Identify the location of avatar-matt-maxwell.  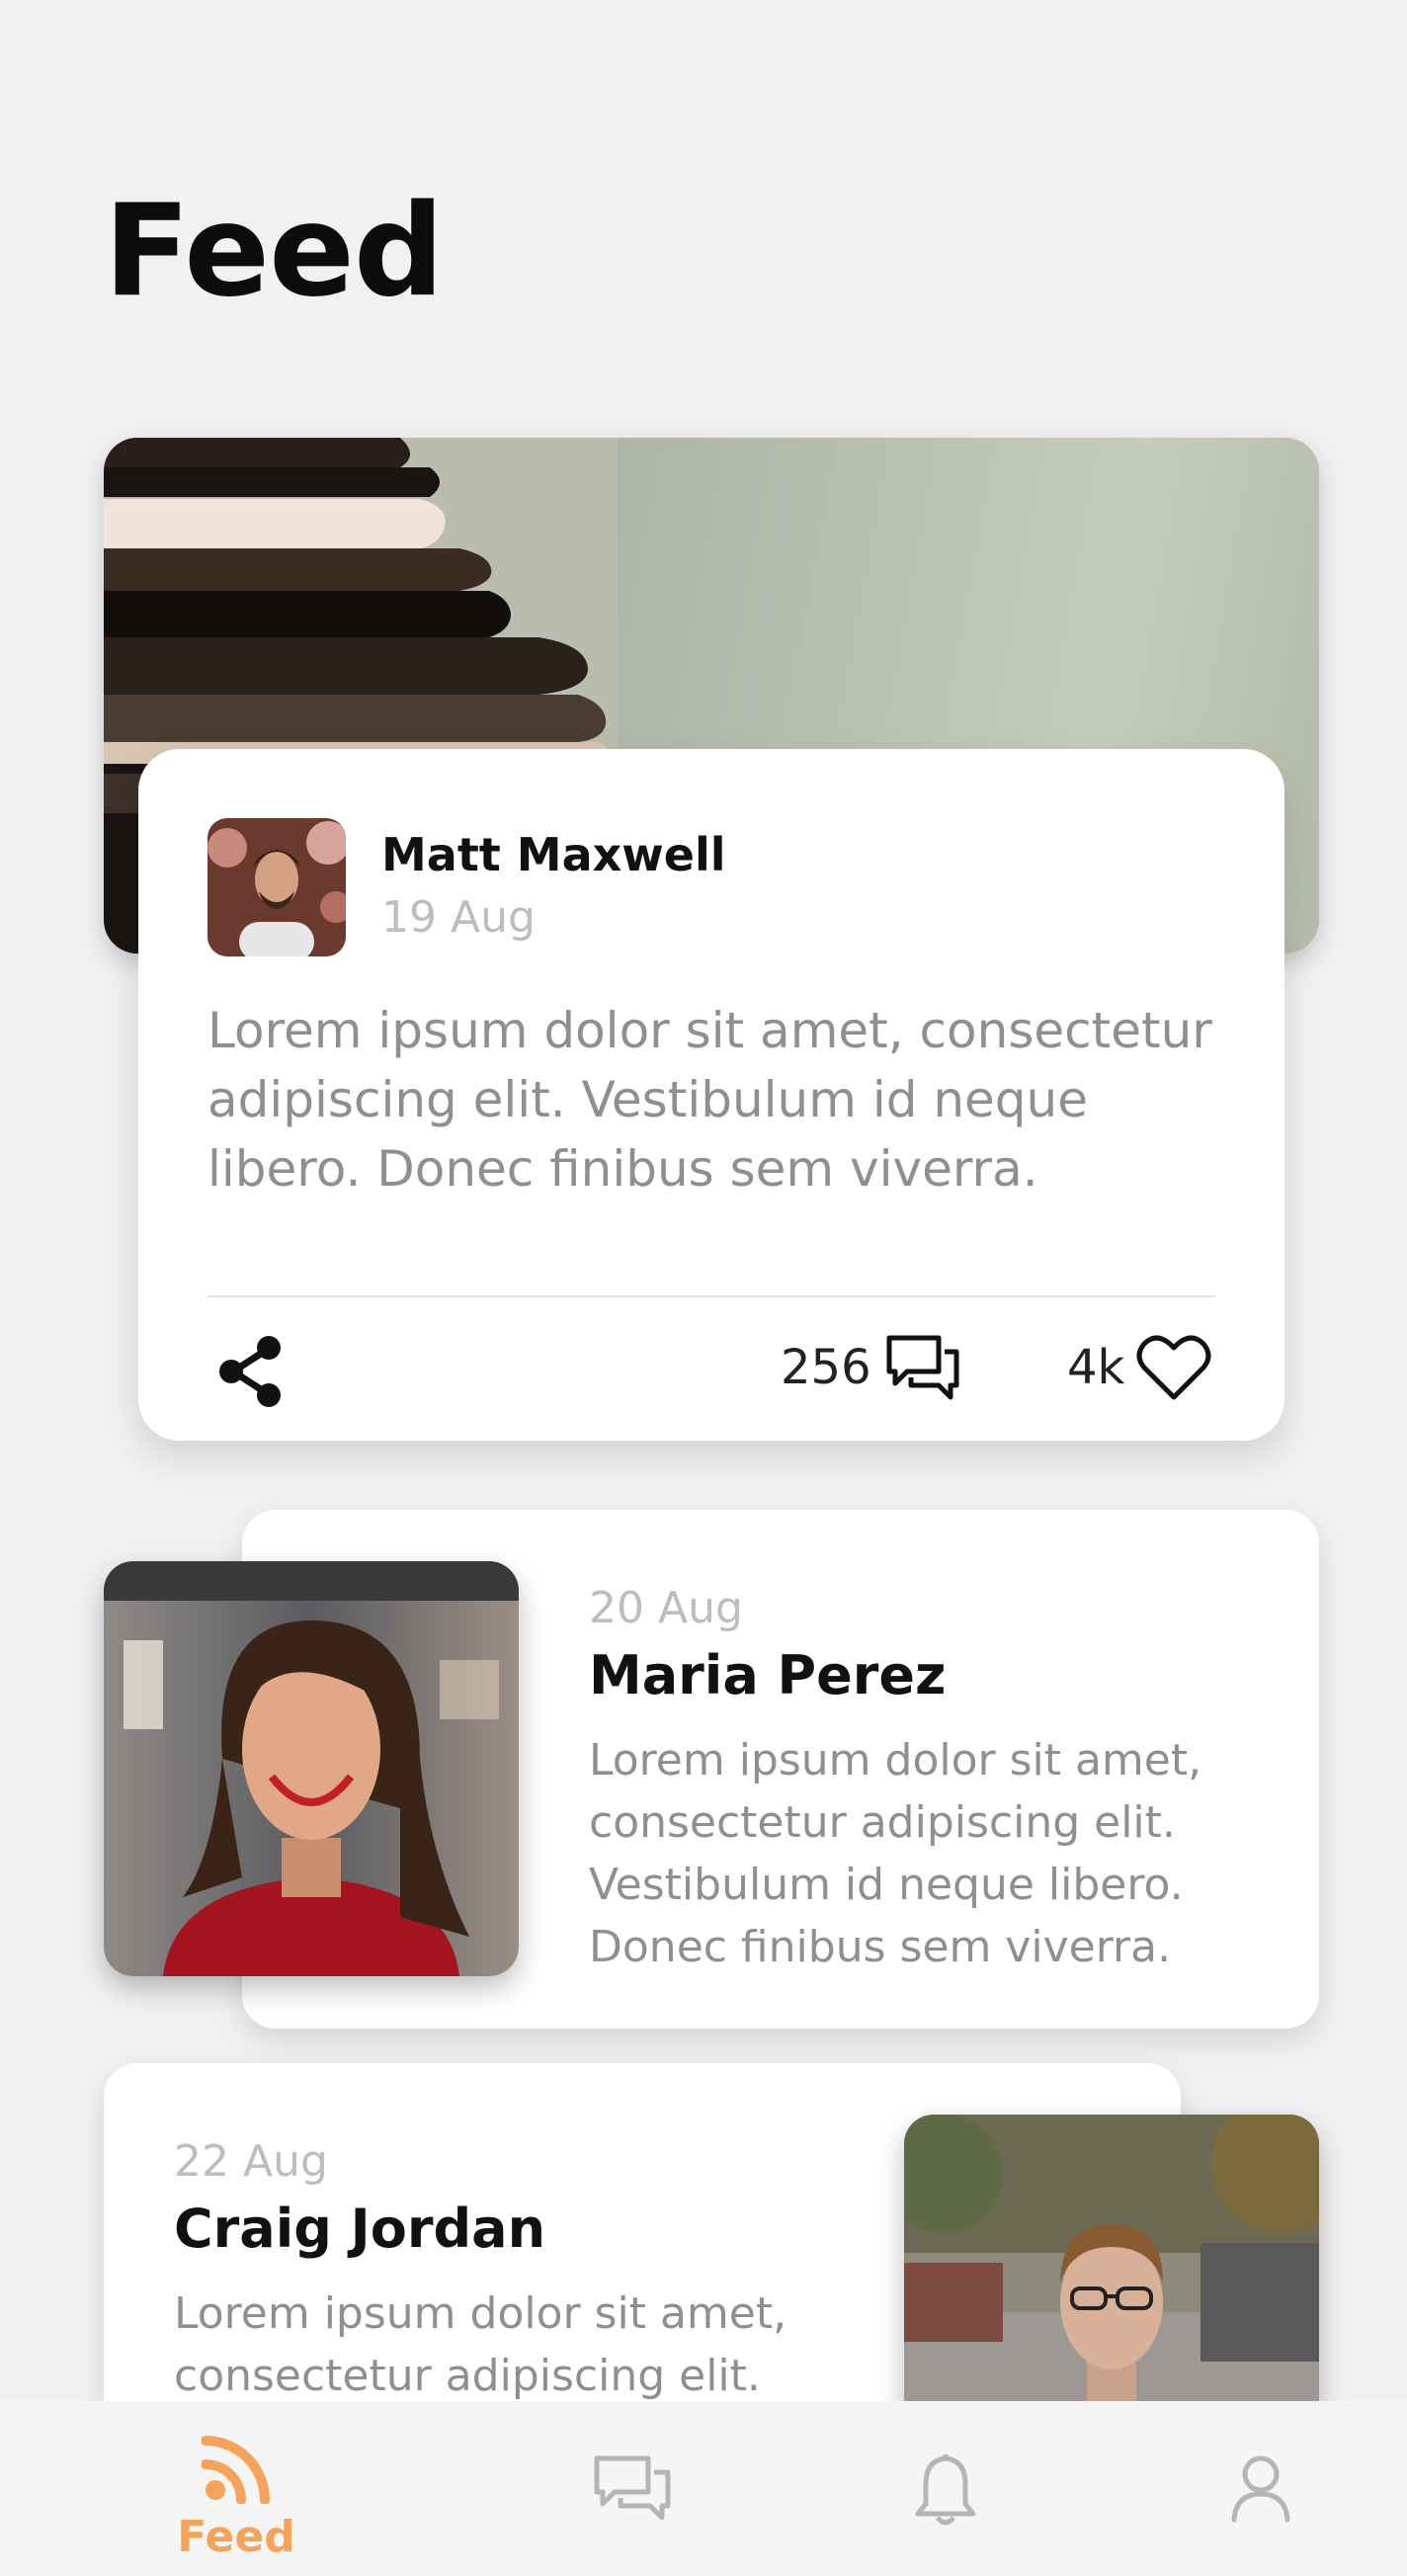
(276, 887).